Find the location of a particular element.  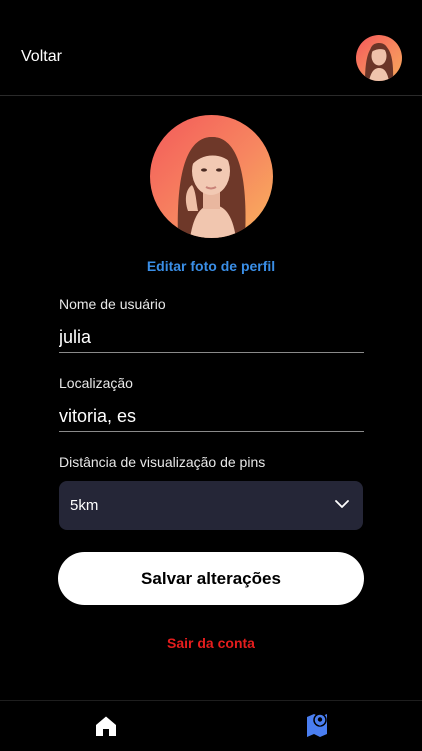

profile-photo is located at coordinates (211, 176).